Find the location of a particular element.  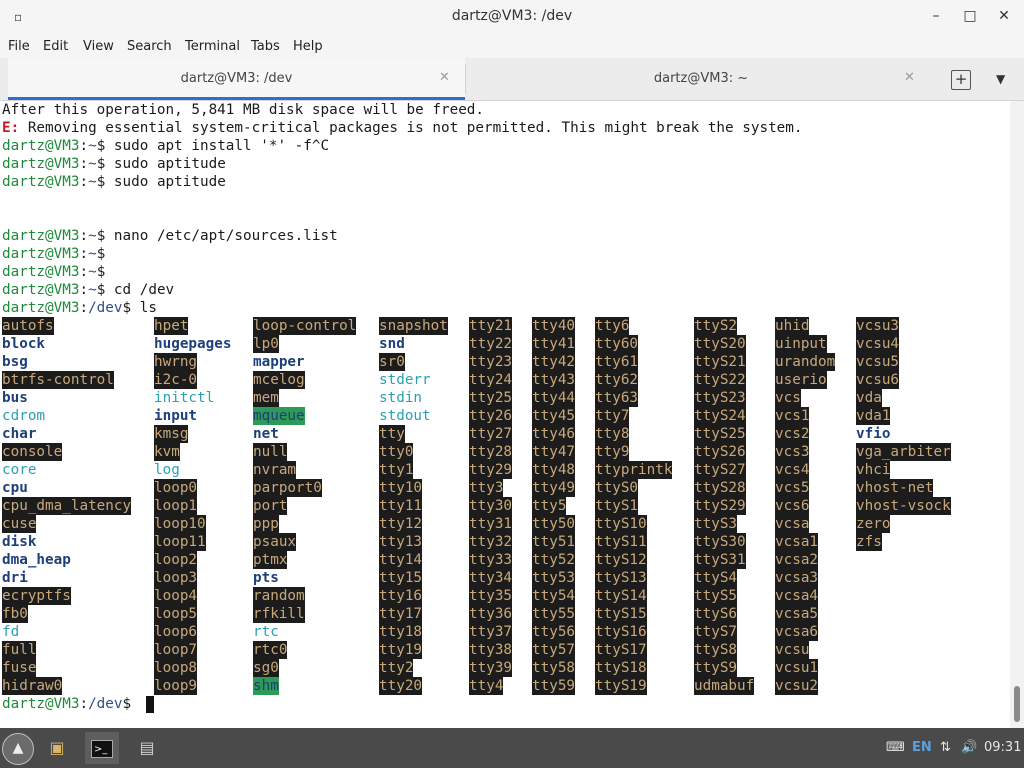

maximize-button: □ is located at coordinates (970, 16).